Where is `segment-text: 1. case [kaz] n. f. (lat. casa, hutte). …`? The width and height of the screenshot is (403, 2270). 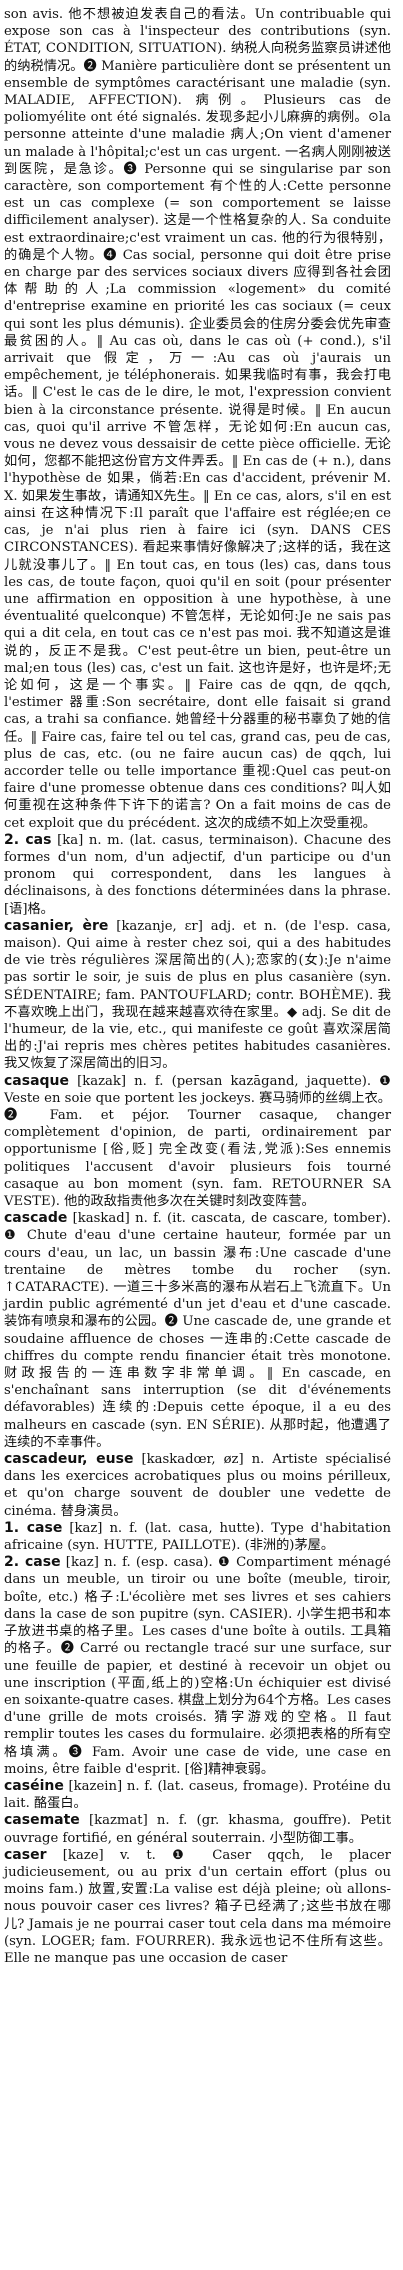
segment-text: 1. case [kaz] n. f. (lat. casa, hutte). … is located at coordinates (197, 1536).